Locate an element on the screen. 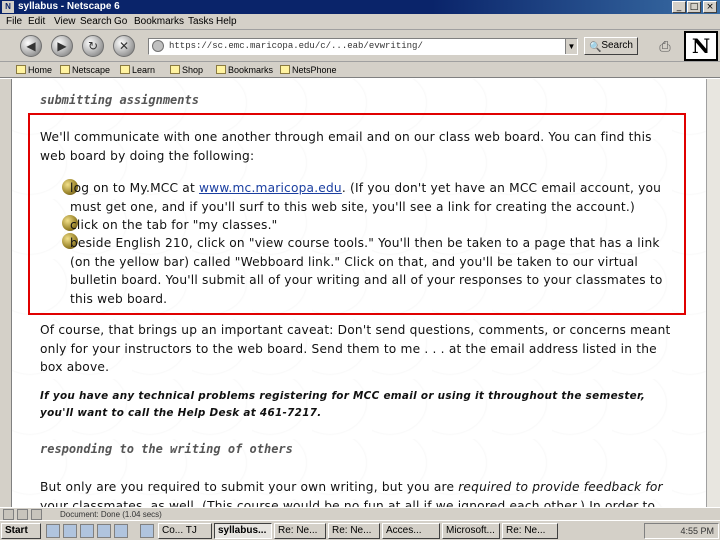 The image size is (720, 540). search-icon: 🔍 is located at coordinates (595, 47).